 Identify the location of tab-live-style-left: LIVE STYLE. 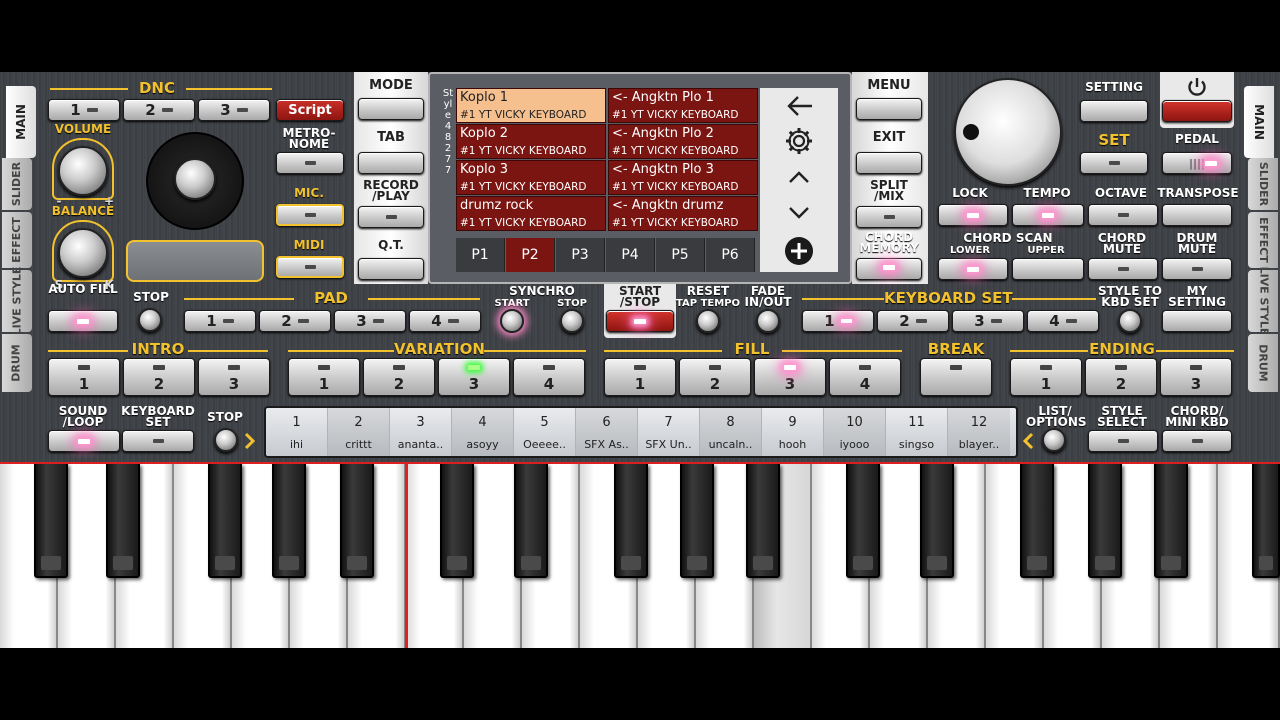
(17, 301).